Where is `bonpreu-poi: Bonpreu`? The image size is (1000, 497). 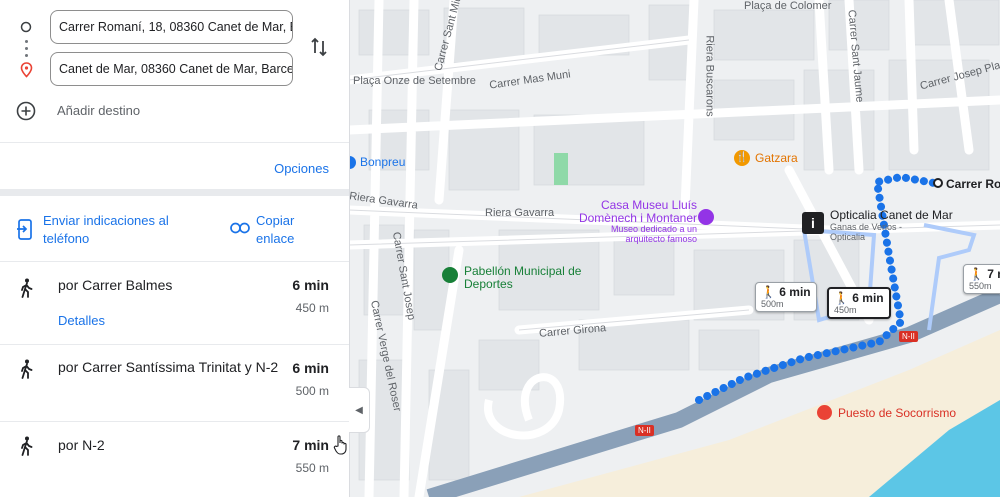
bonpreu-poi: Bonpreu is located at coordinates (377, 162).